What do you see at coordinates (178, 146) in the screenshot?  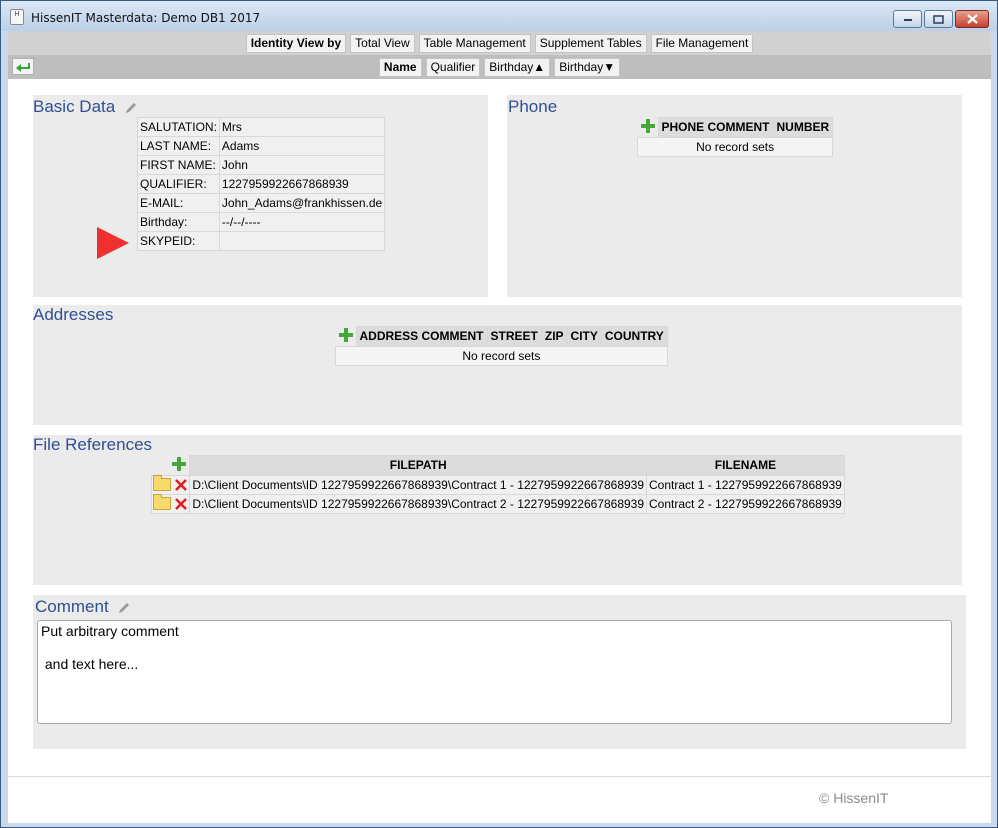 I see `field-label: LAST NAME:` at bounding box center [178, 146].